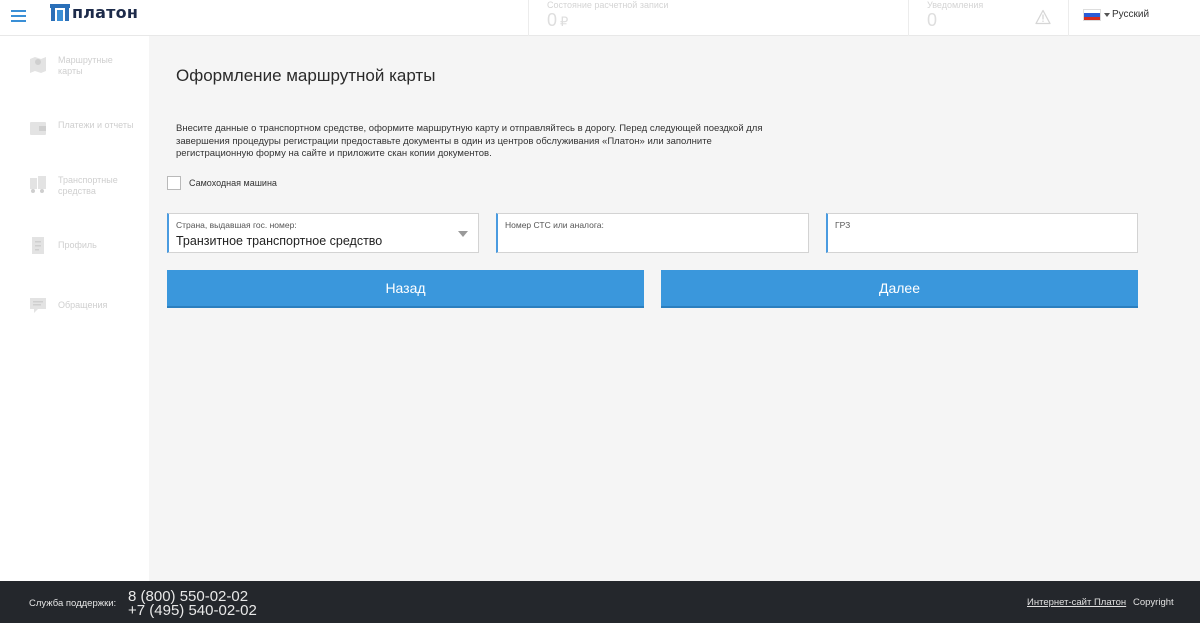 Image resolution: width=1200 pixels, height=623 pixels. I want to click on language-selector: Русский, so click(1134, 18).